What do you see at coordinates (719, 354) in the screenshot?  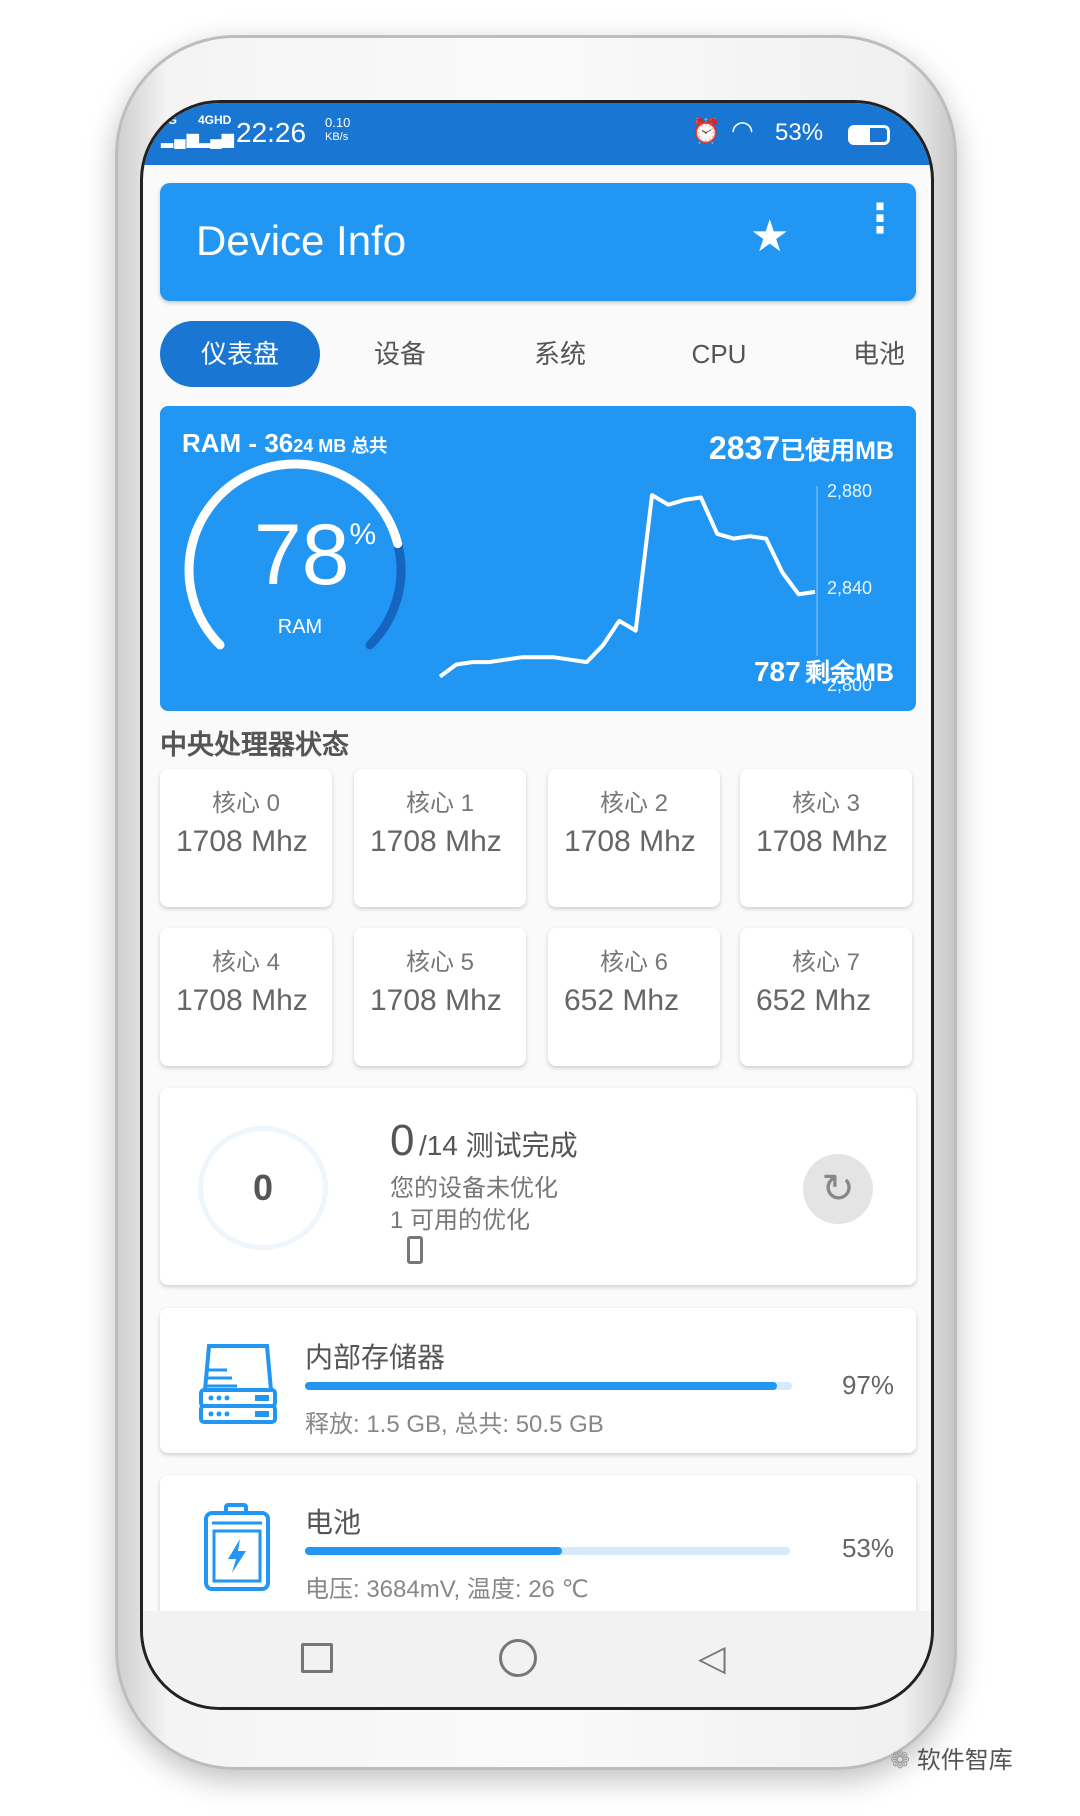 I see `tab-cpu: CPU` at bounding box center [719, 354].